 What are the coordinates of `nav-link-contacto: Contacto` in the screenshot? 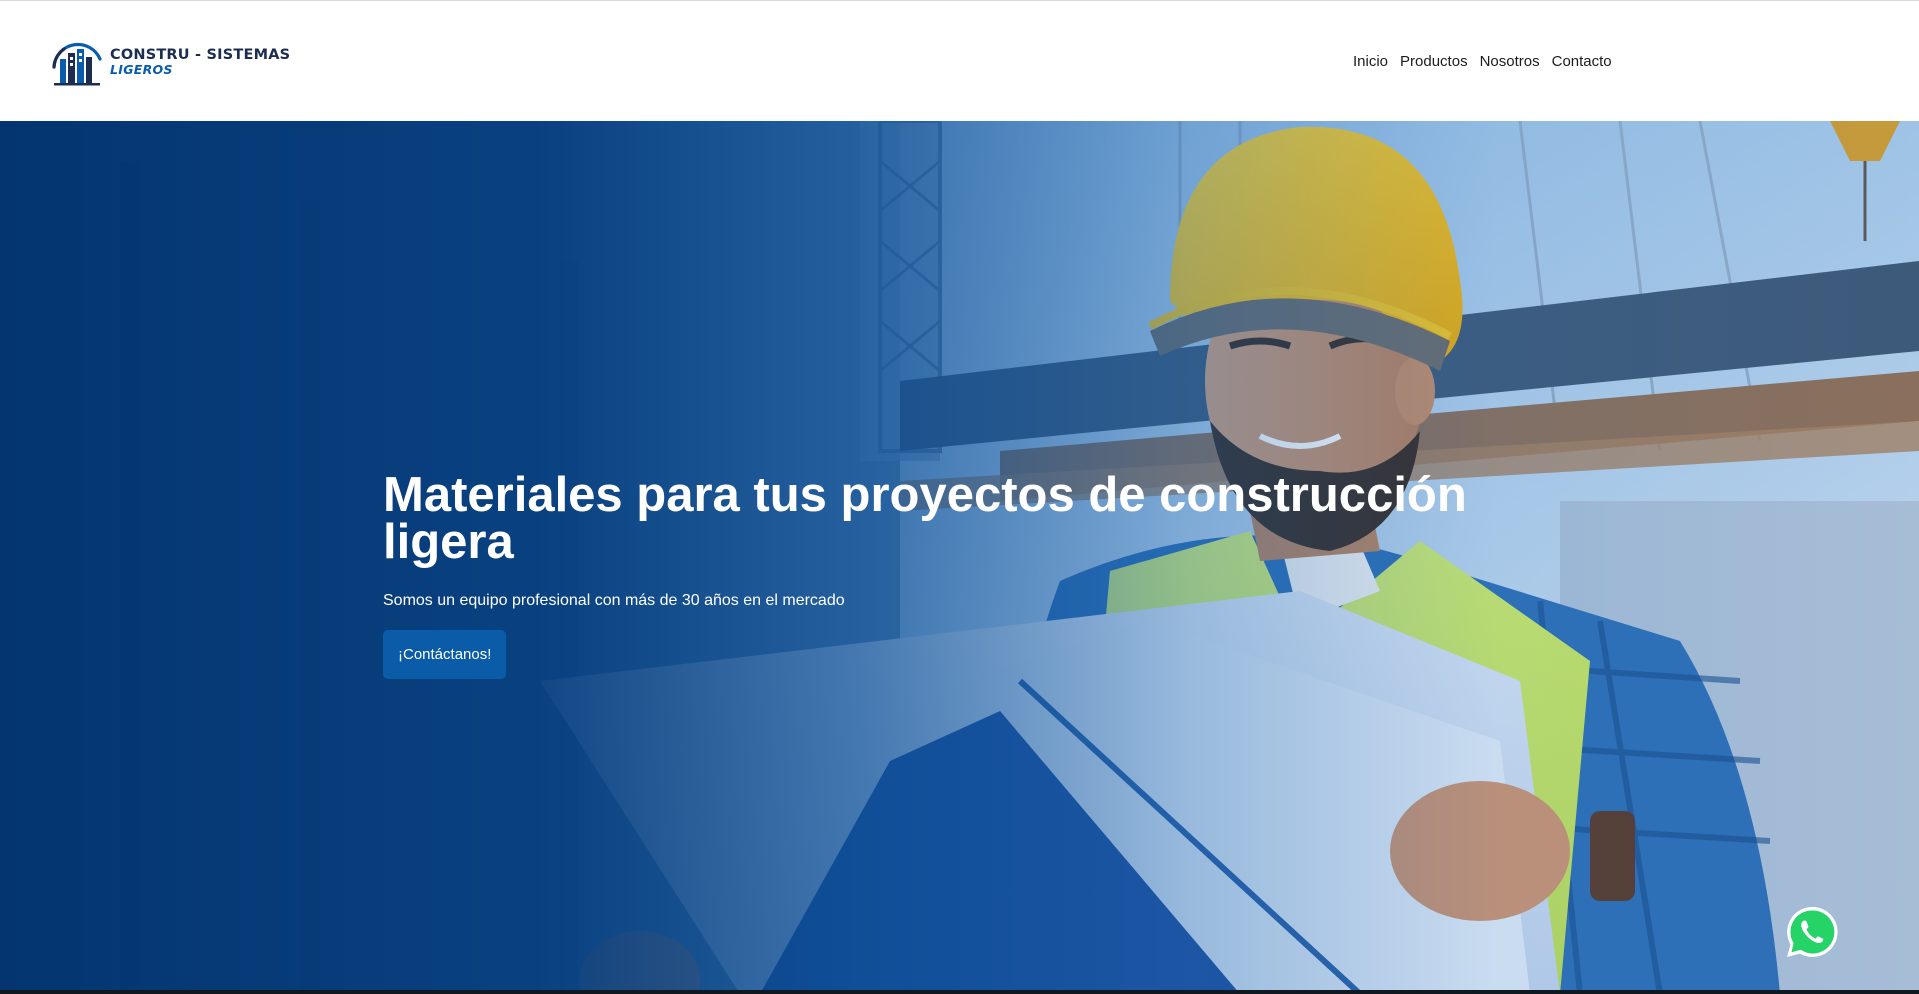 It's located at (1582, 61).